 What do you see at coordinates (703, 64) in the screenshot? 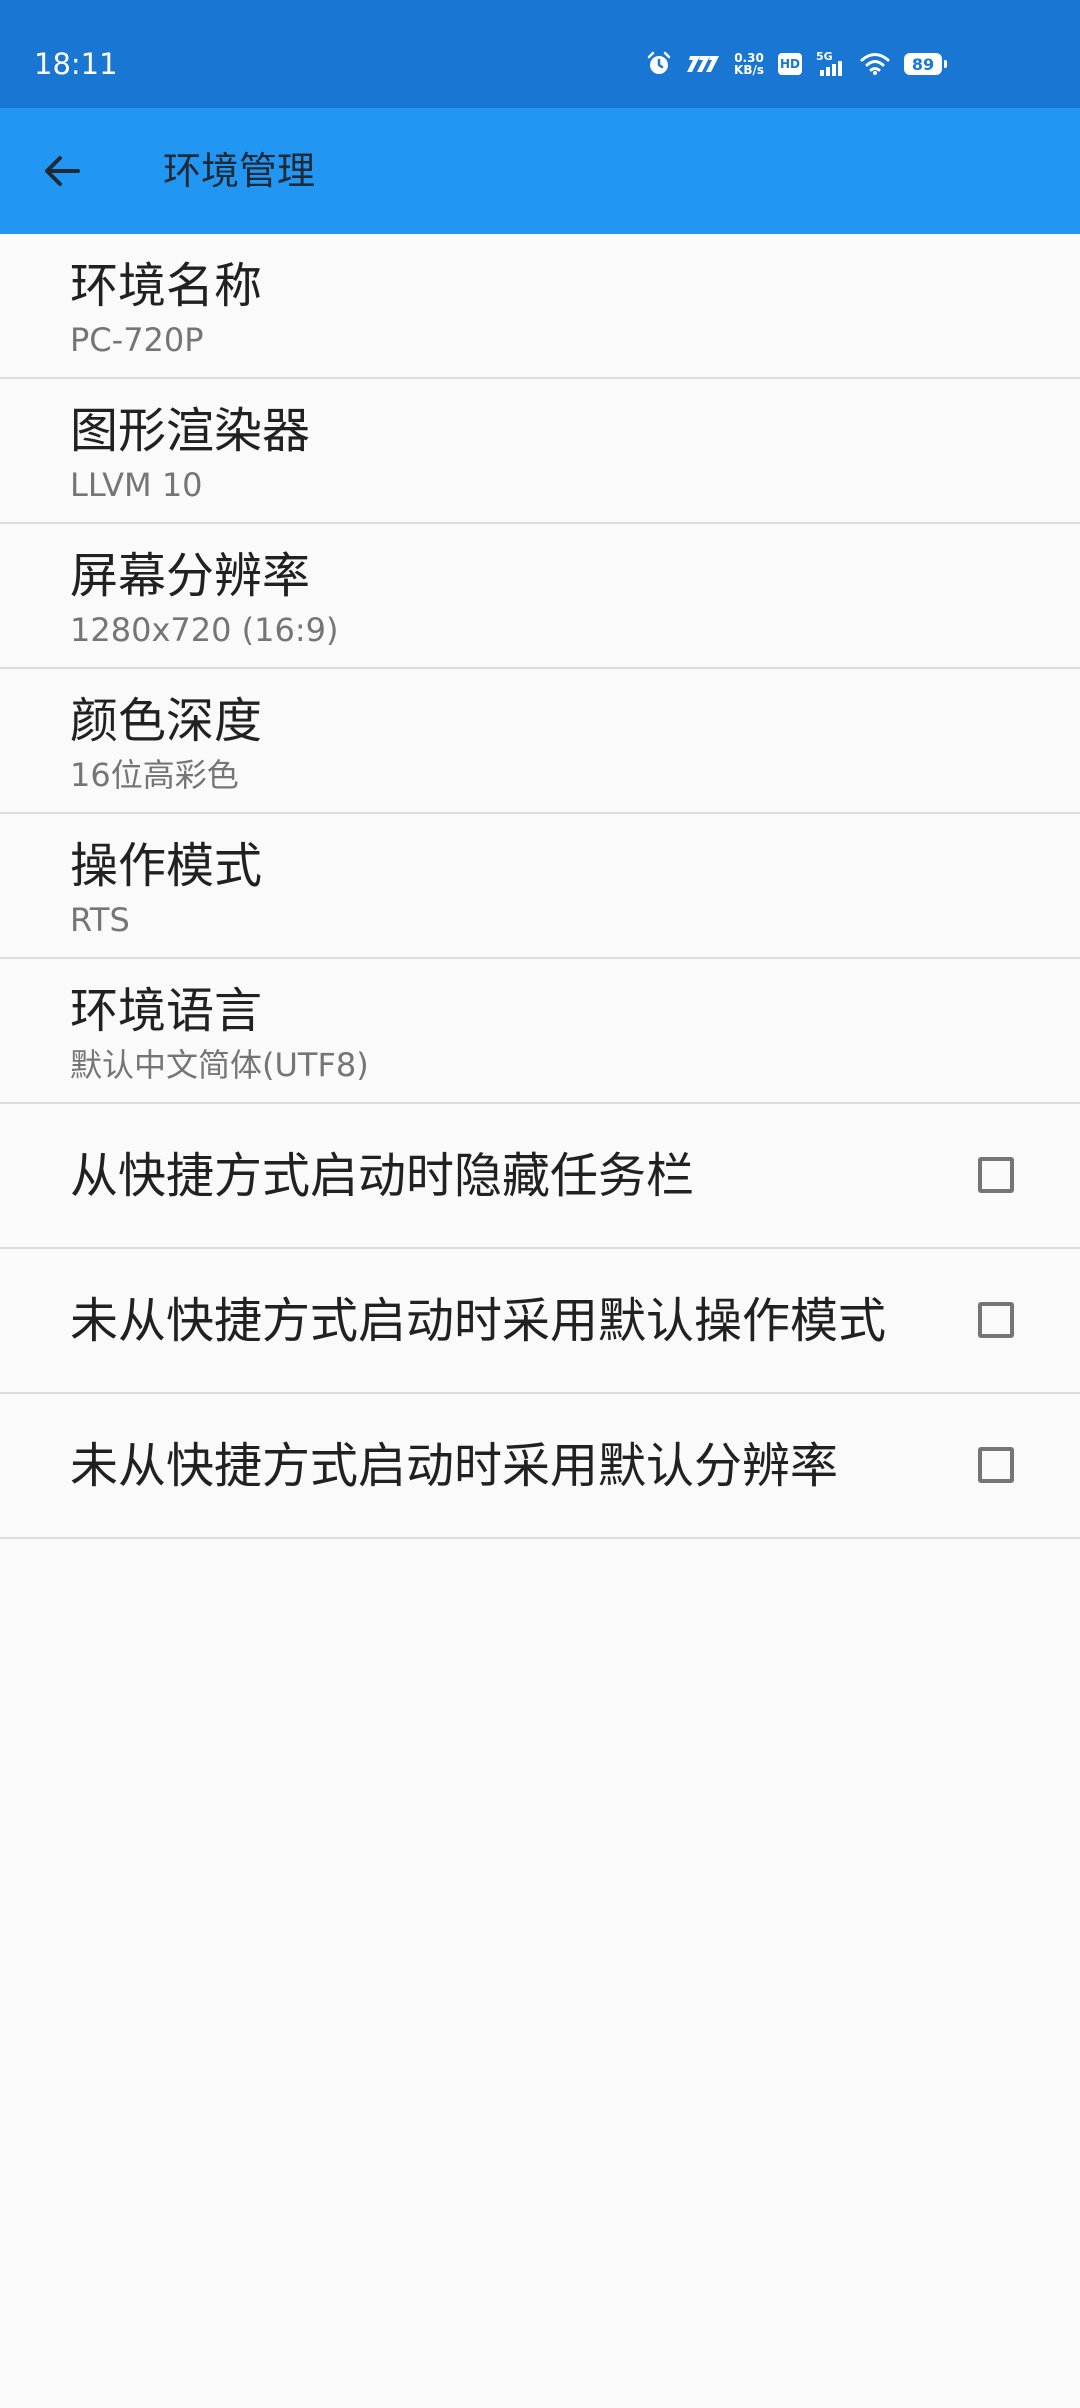
I see `carrier-logo-icon` at bounding box center [703, 64].